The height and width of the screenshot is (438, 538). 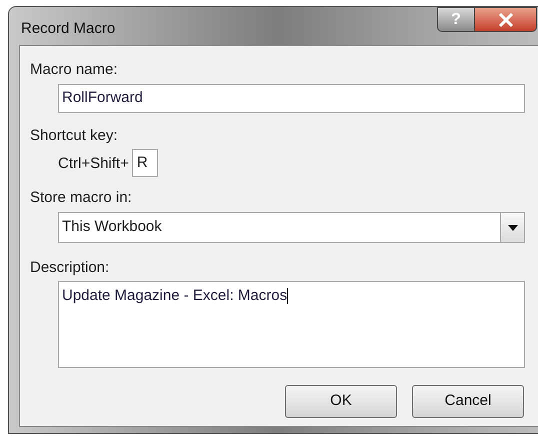 I want to click on caret-icon, so click(x=513, y=227).